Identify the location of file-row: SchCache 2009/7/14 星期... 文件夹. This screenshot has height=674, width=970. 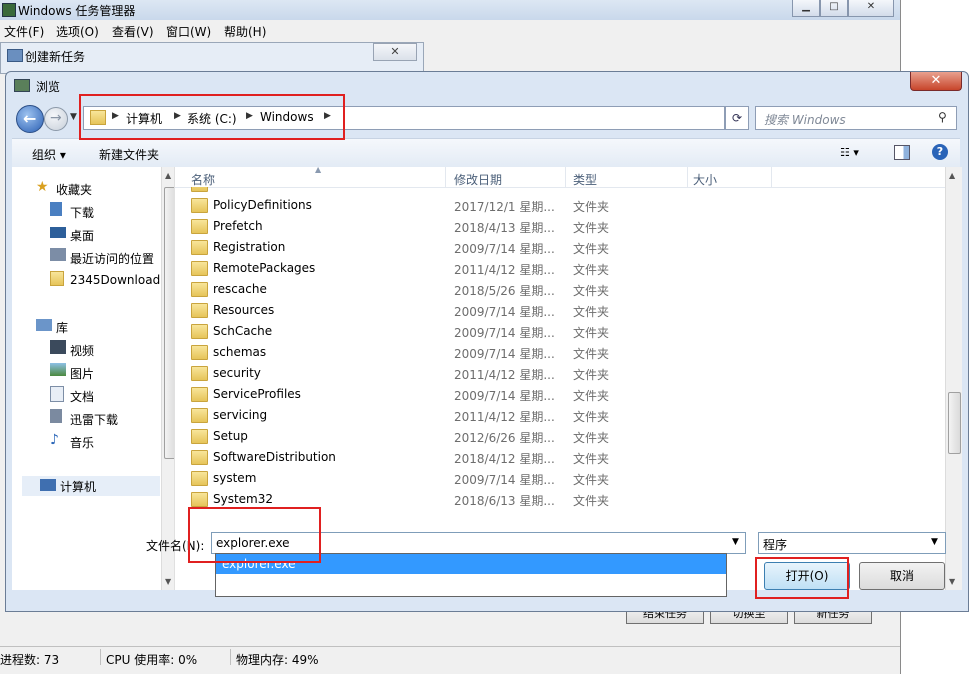
(560, 331).